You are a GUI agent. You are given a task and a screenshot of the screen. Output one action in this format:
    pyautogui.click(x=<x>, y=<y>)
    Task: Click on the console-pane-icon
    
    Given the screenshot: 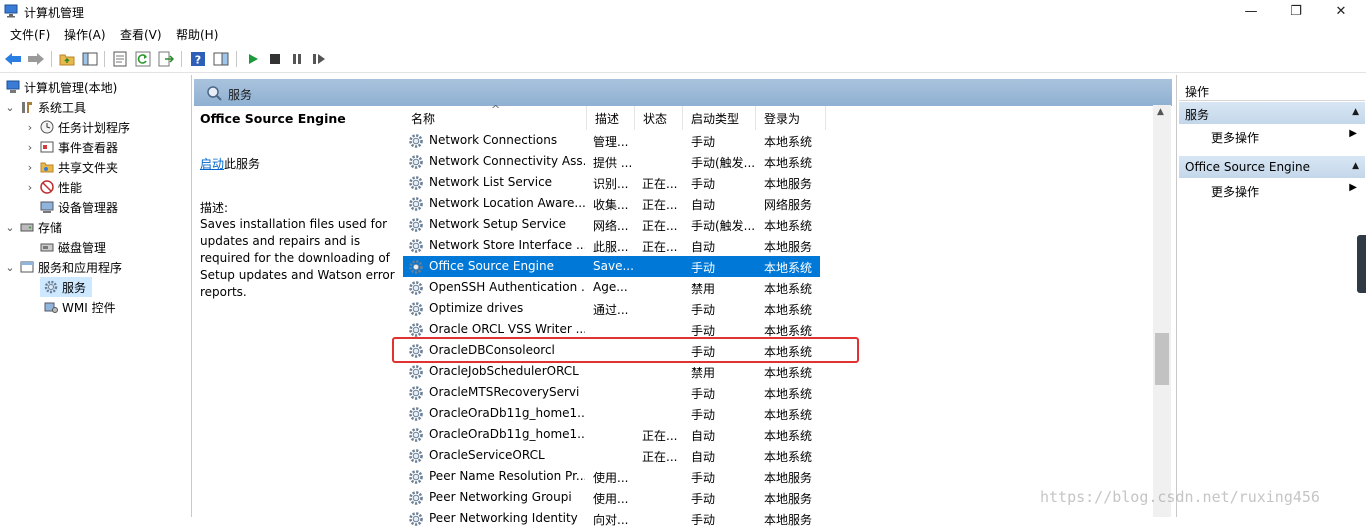 What is the action you would take?
    pyautogui.click(x=221, y=59)
    